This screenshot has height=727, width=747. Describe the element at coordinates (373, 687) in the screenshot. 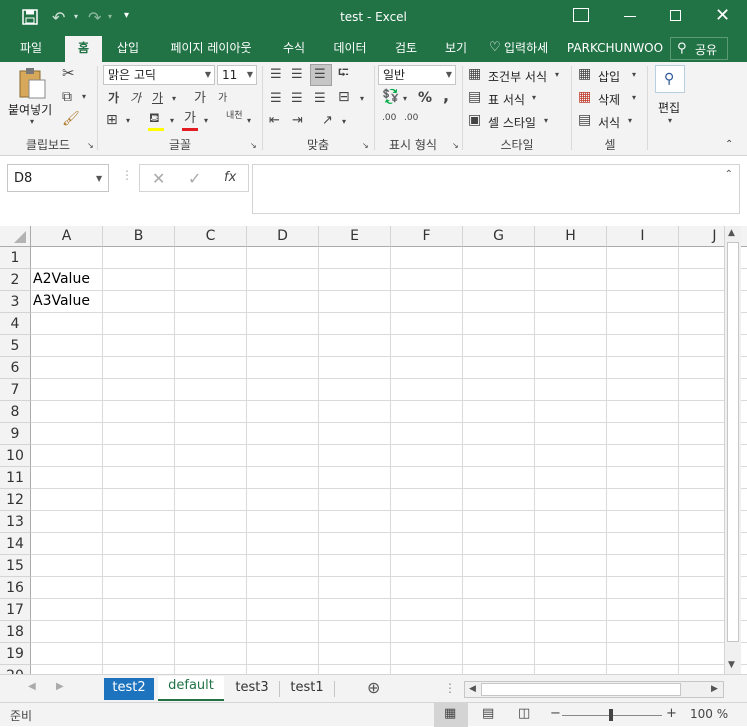

I see `add-sheet-icon: ⊕` at that location.